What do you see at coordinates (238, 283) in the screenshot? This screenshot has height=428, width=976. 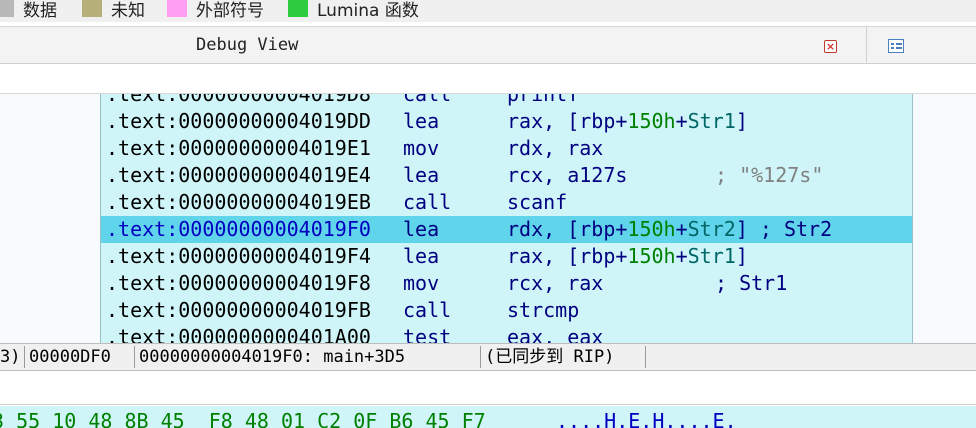 I see `address: .text:00000000004019F8` at bounding box center [238, 283].